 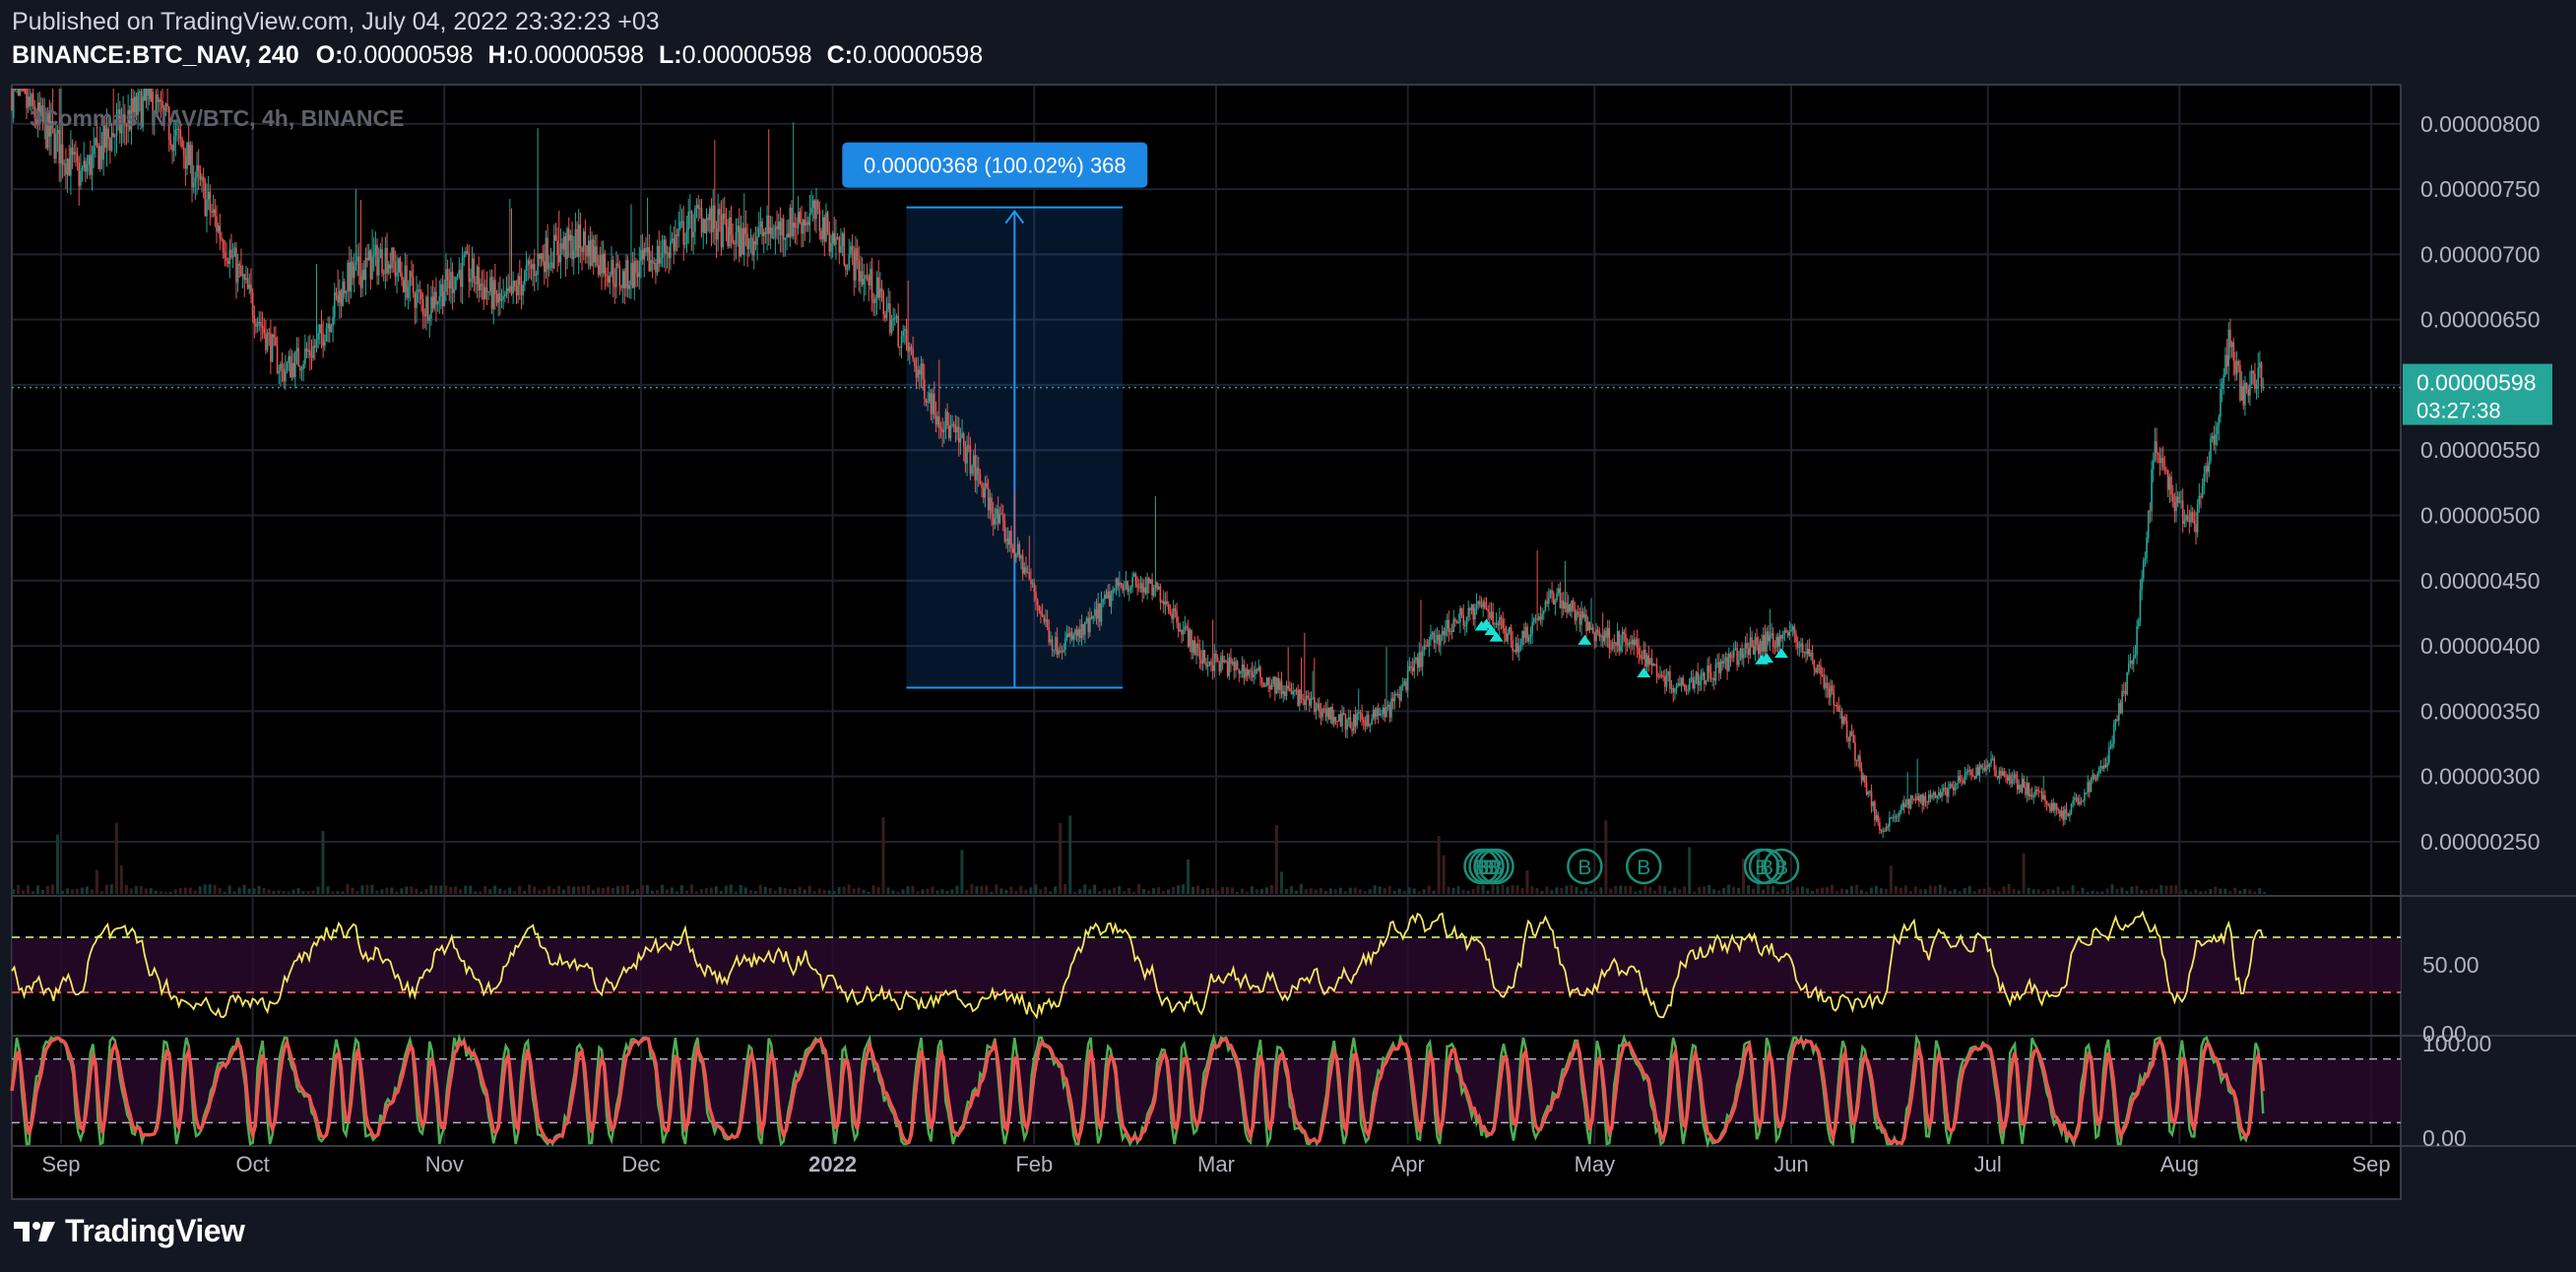 I want to click on current-price-value: 0.00000598, so click(x=2476, y=383).